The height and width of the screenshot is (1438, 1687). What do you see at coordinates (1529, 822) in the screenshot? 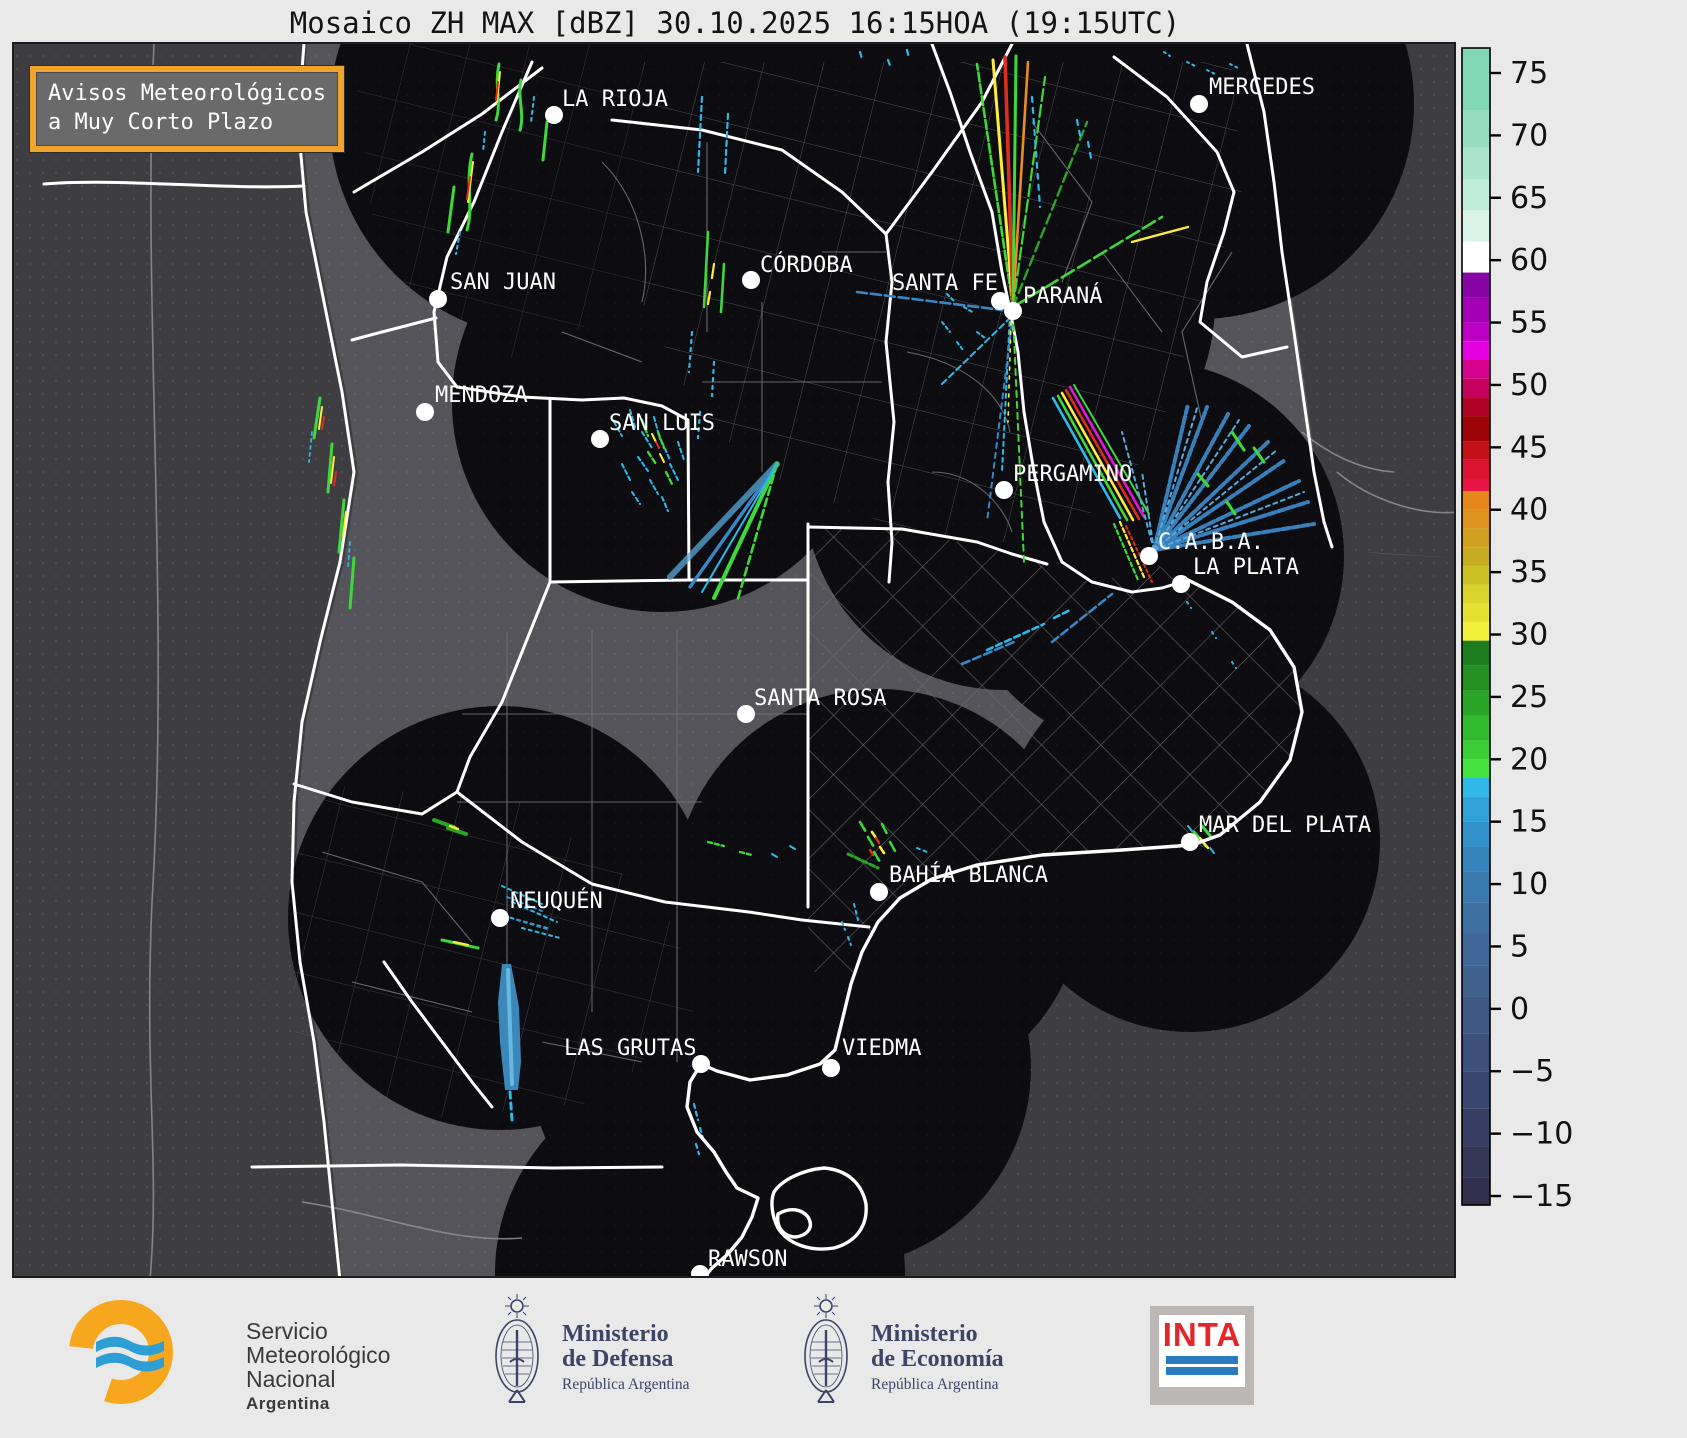
I see `colorbar-tick-label: 15` at bounding box center [1529, 822].